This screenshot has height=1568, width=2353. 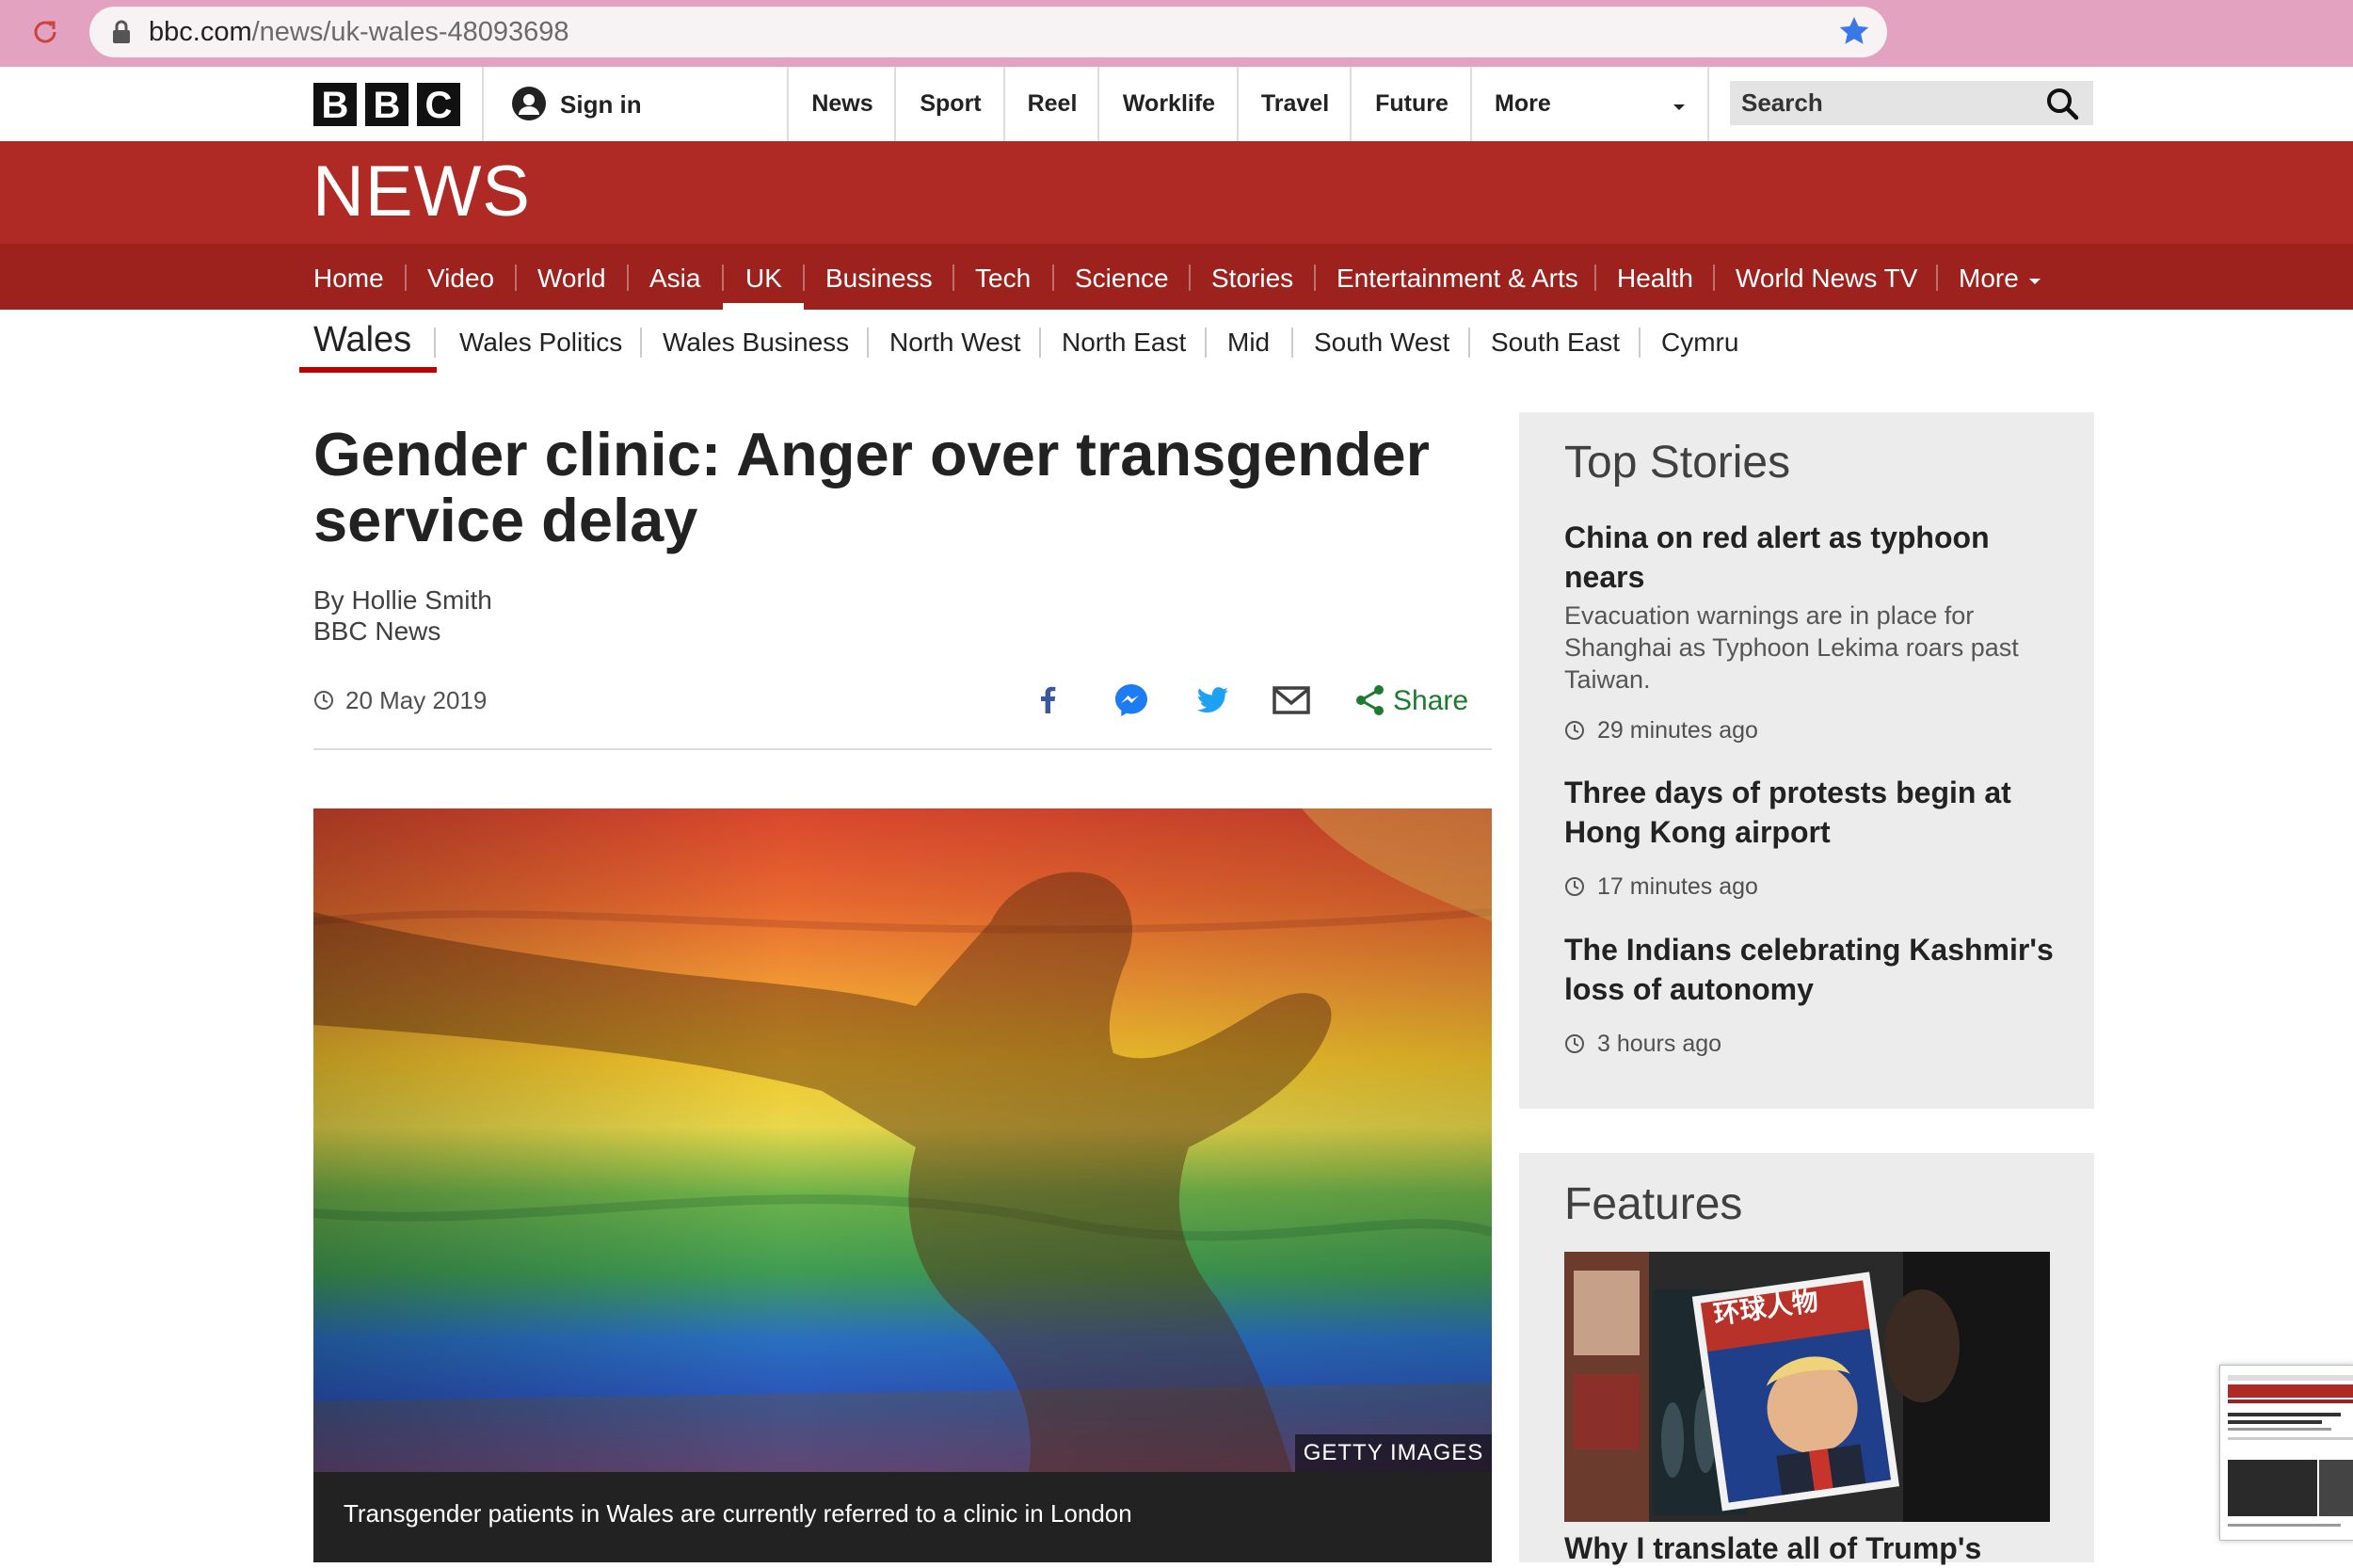 What do you see at coordinates (1411, 104) in the screenshot?
I see `global-nav-future: Future` at bounding box center [1411, 104].